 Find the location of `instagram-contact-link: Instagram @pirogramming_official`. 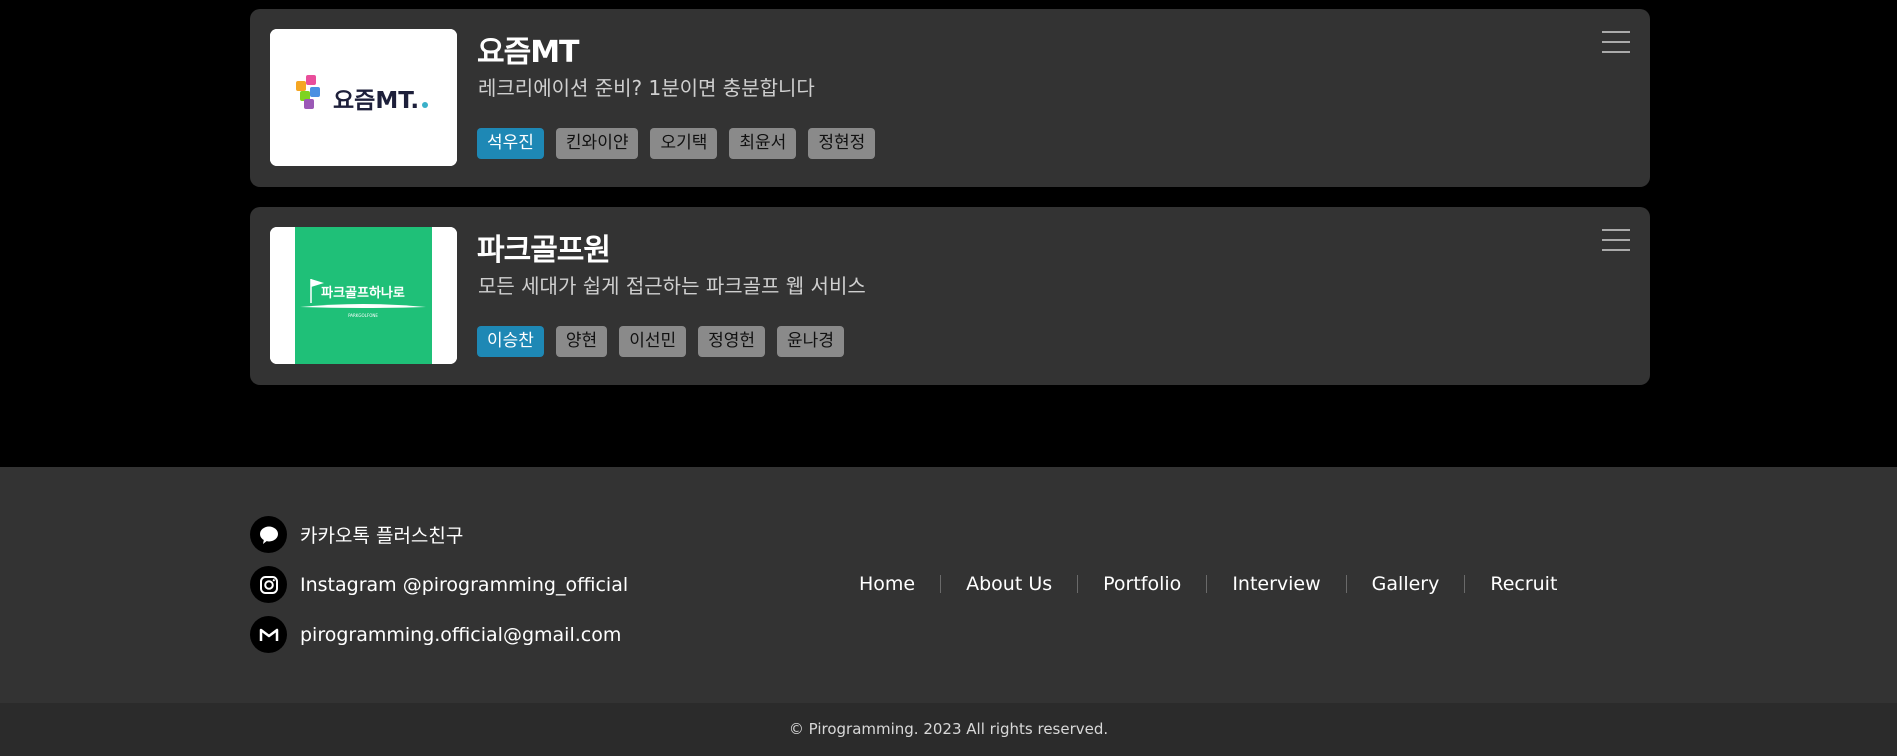

instagram-contact-link: Instagram @pirogramming_official is located at coordinates (439, 584).